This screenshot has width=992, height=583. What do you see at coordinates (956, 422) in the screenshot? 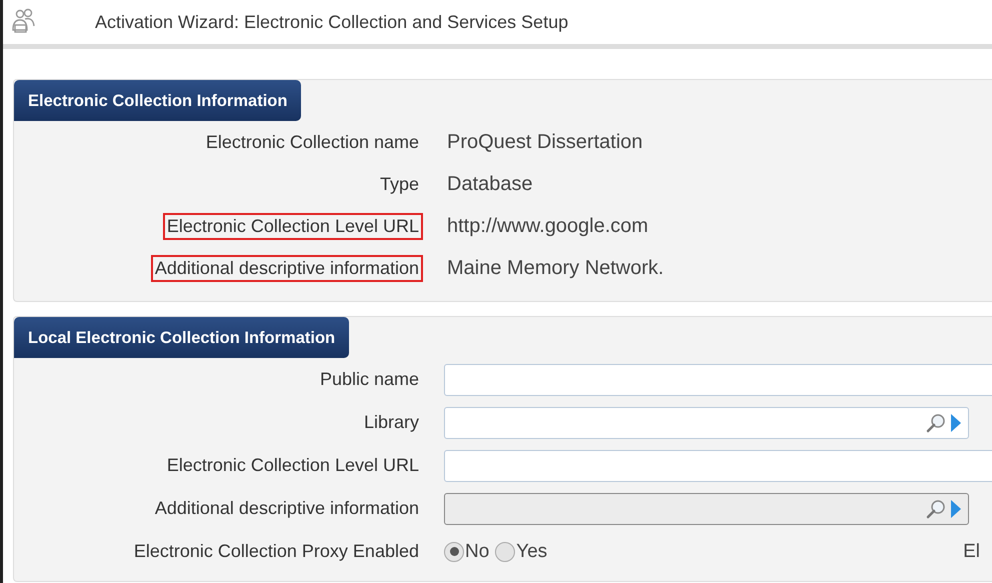
I see `arrow-right-icon` at bounding box center [956, 422].